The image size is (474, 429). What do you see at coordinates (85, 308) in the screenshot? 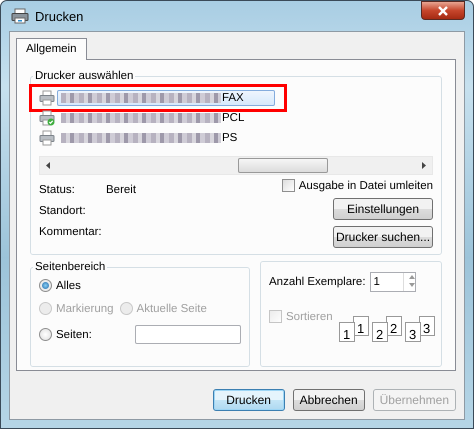
I see `radio-label: Markierung` at bounding box center [85, 308].